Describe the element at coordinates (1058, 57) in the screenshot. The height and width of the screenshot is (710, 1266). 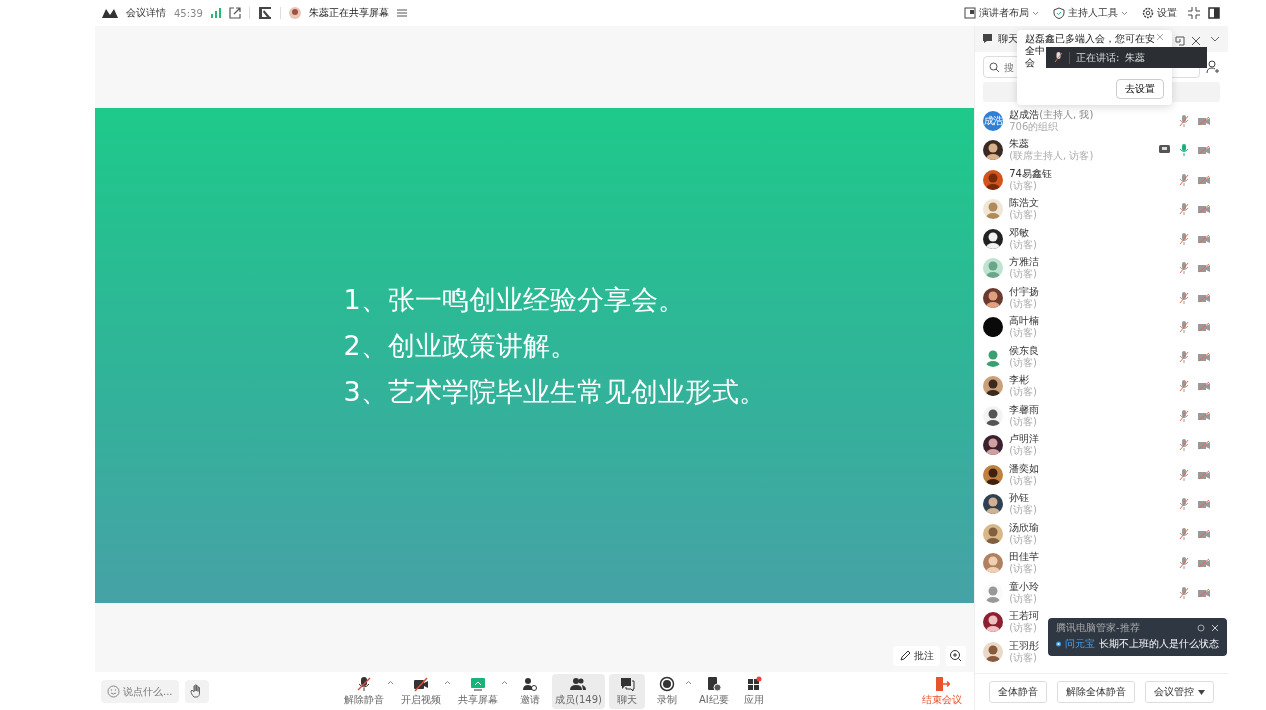
I see `microphone-icon` at that location.